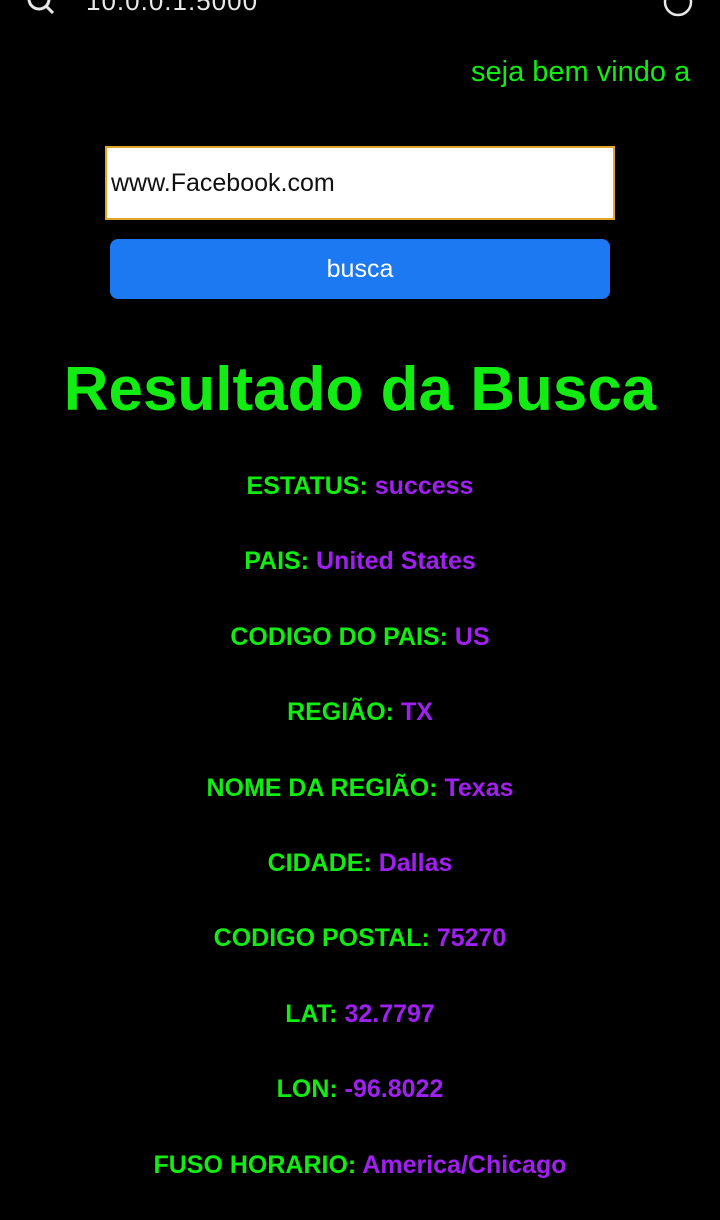 The width and height of the screenshot is (720, 1220). What do you see at coordinates (322, 787) in the screenshot?
I see `result-label: NOME DA REGIÃO:` at bounding box center [322, 787].